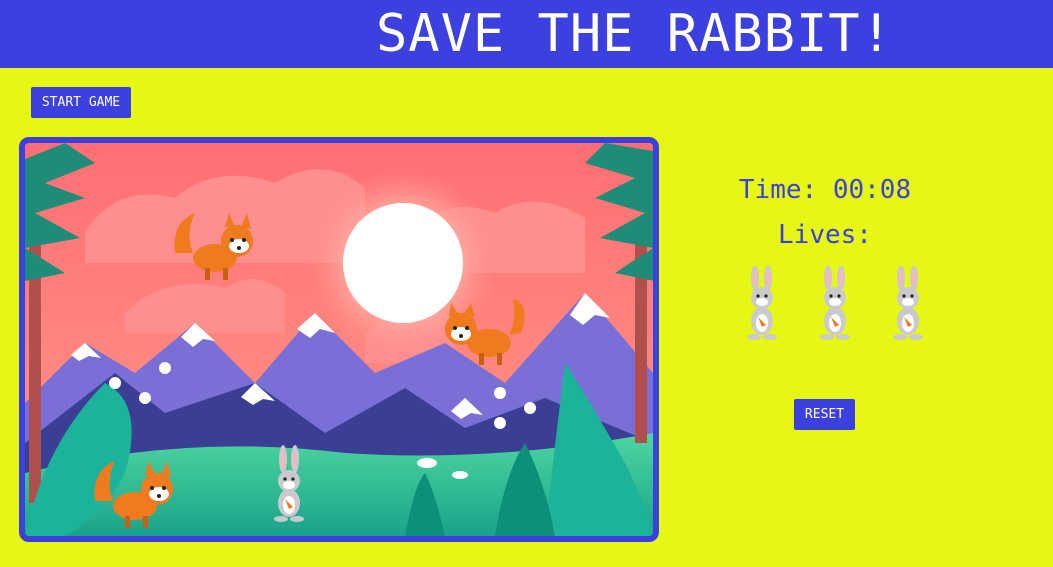 The image size is (1053, 567). What do you see at coordinates (824, 414) in the screenshot?
I see `reset-button: RESET` at bounding box center [824, 414].